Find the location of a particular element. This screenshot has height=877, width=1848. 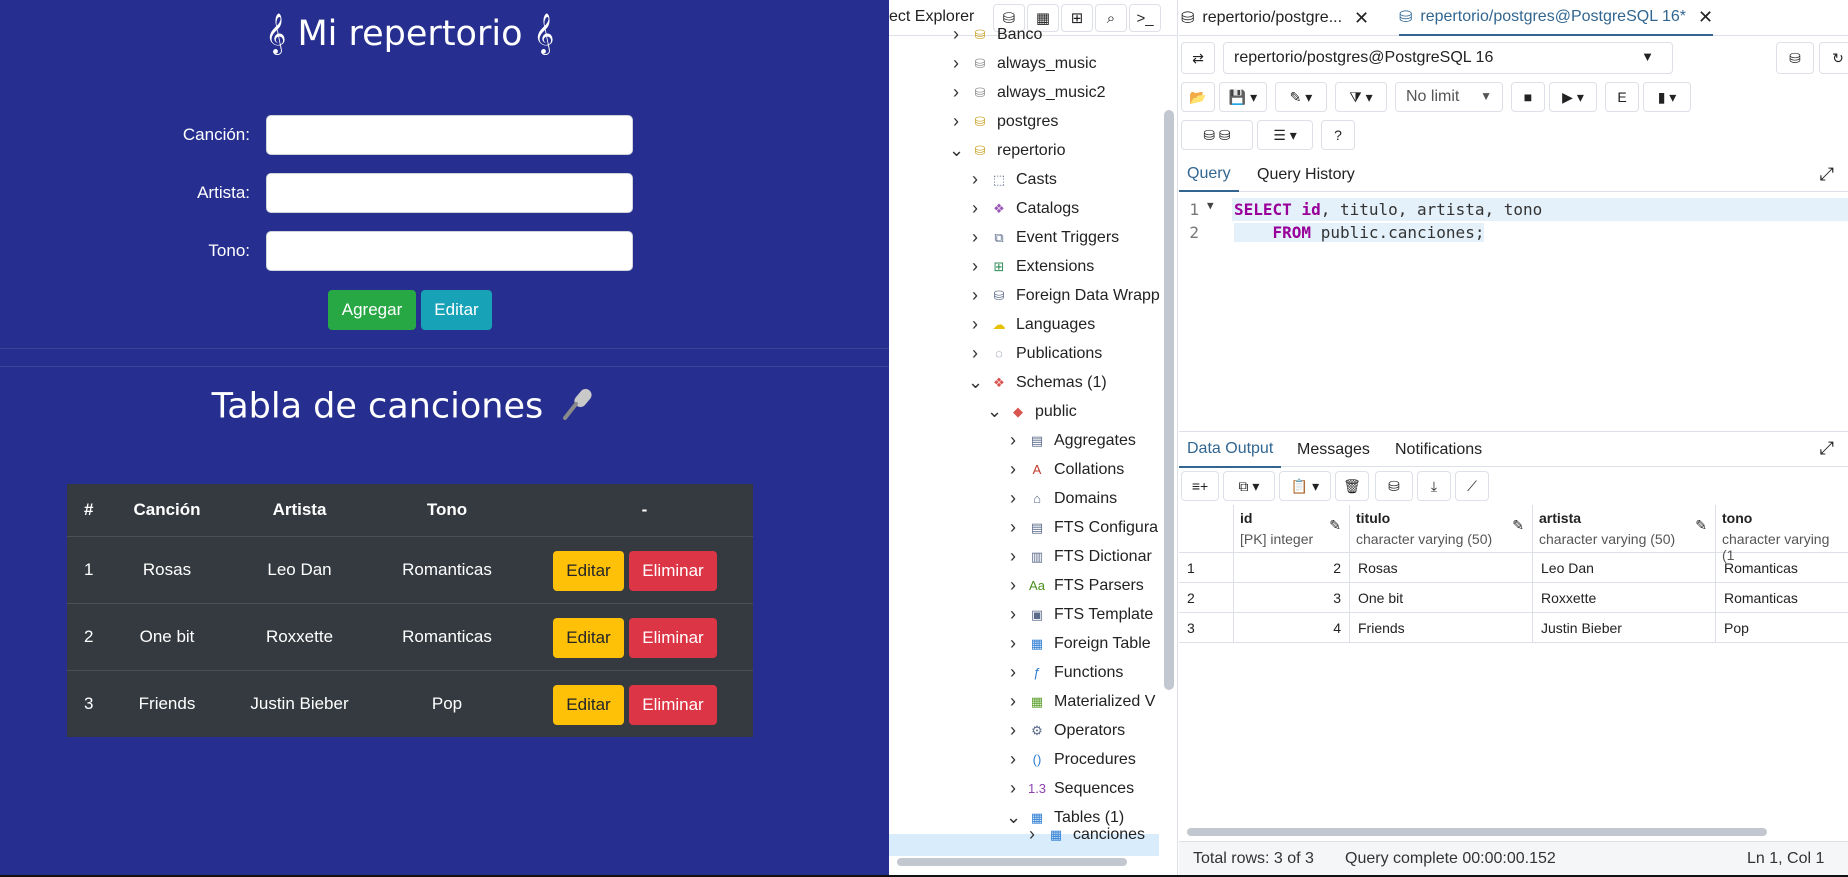

grid-cell-artista: Justin Bieber is located at coordinates (1624, 628).